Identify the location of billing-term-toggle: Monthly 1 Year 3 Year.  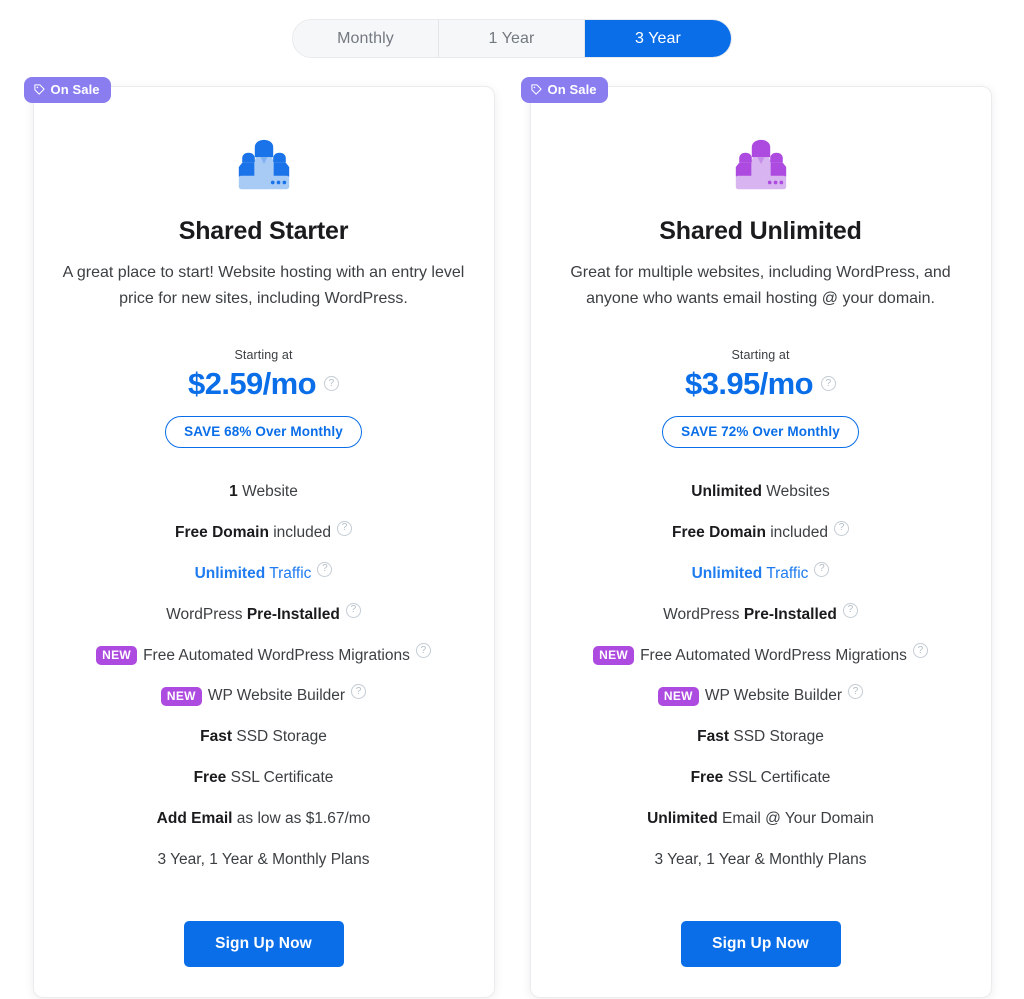
(512, 38).